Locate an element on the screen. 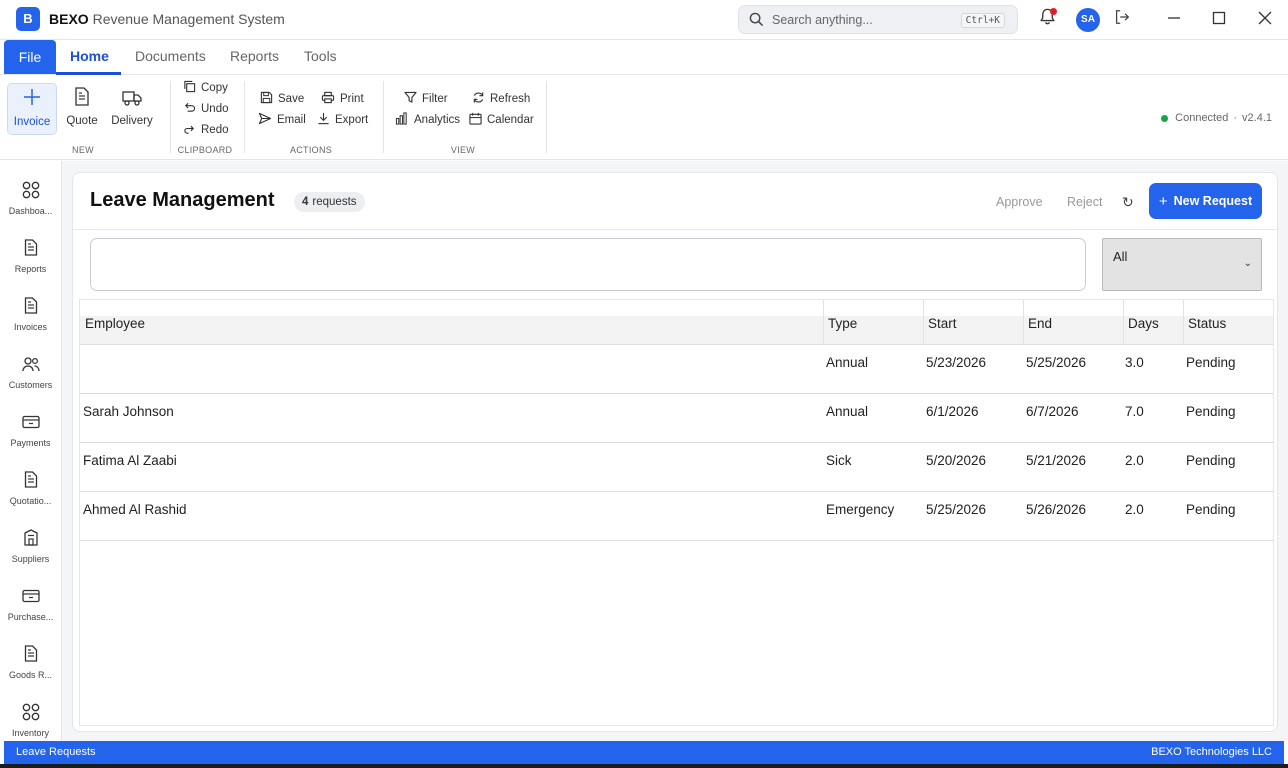 Image resolution: width=1288 pixels, height=768 pixels. request-count-badge: 4 requests is located at coordinates (329, 202).